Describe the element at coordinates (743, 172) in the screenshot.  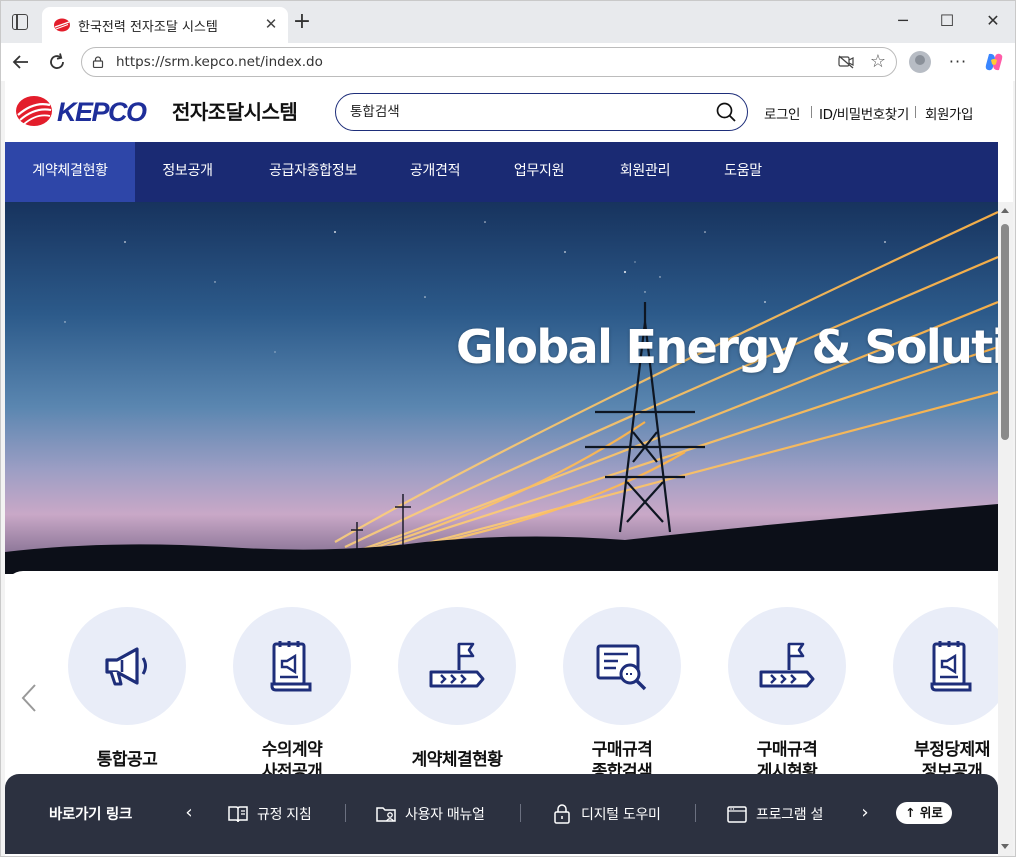
I see `nav-help: 도움말` at that location.